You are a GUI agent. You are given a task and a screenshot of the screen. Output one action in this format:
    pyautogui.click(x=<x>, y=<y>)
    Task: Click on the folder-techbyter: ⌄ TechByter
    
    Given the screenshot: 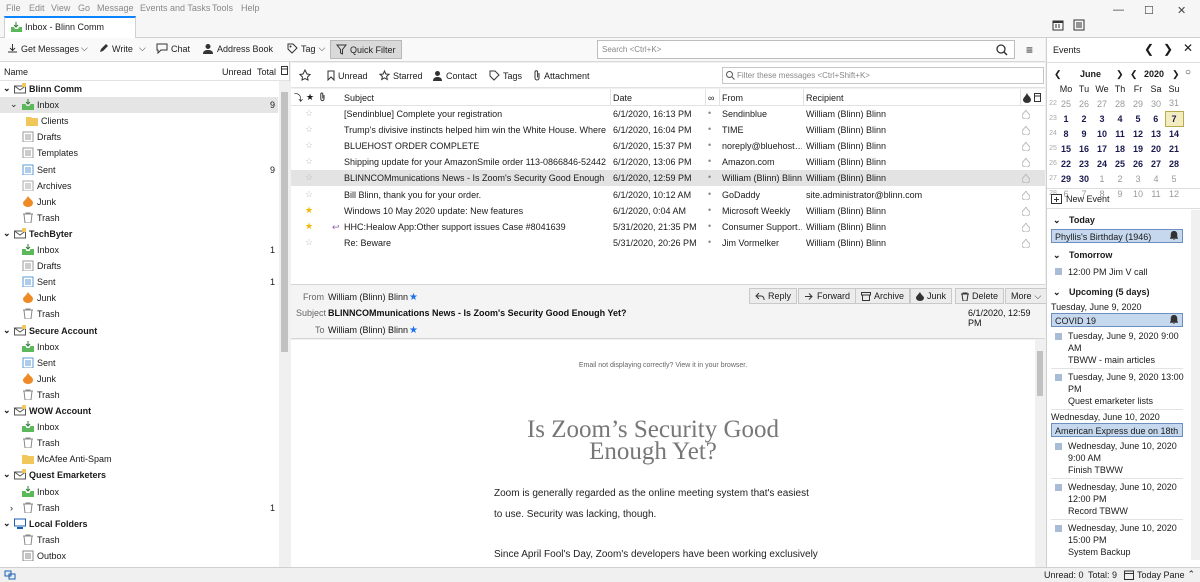 What is the action you would take?
    pyautogui.click(x=139, y=234)
    